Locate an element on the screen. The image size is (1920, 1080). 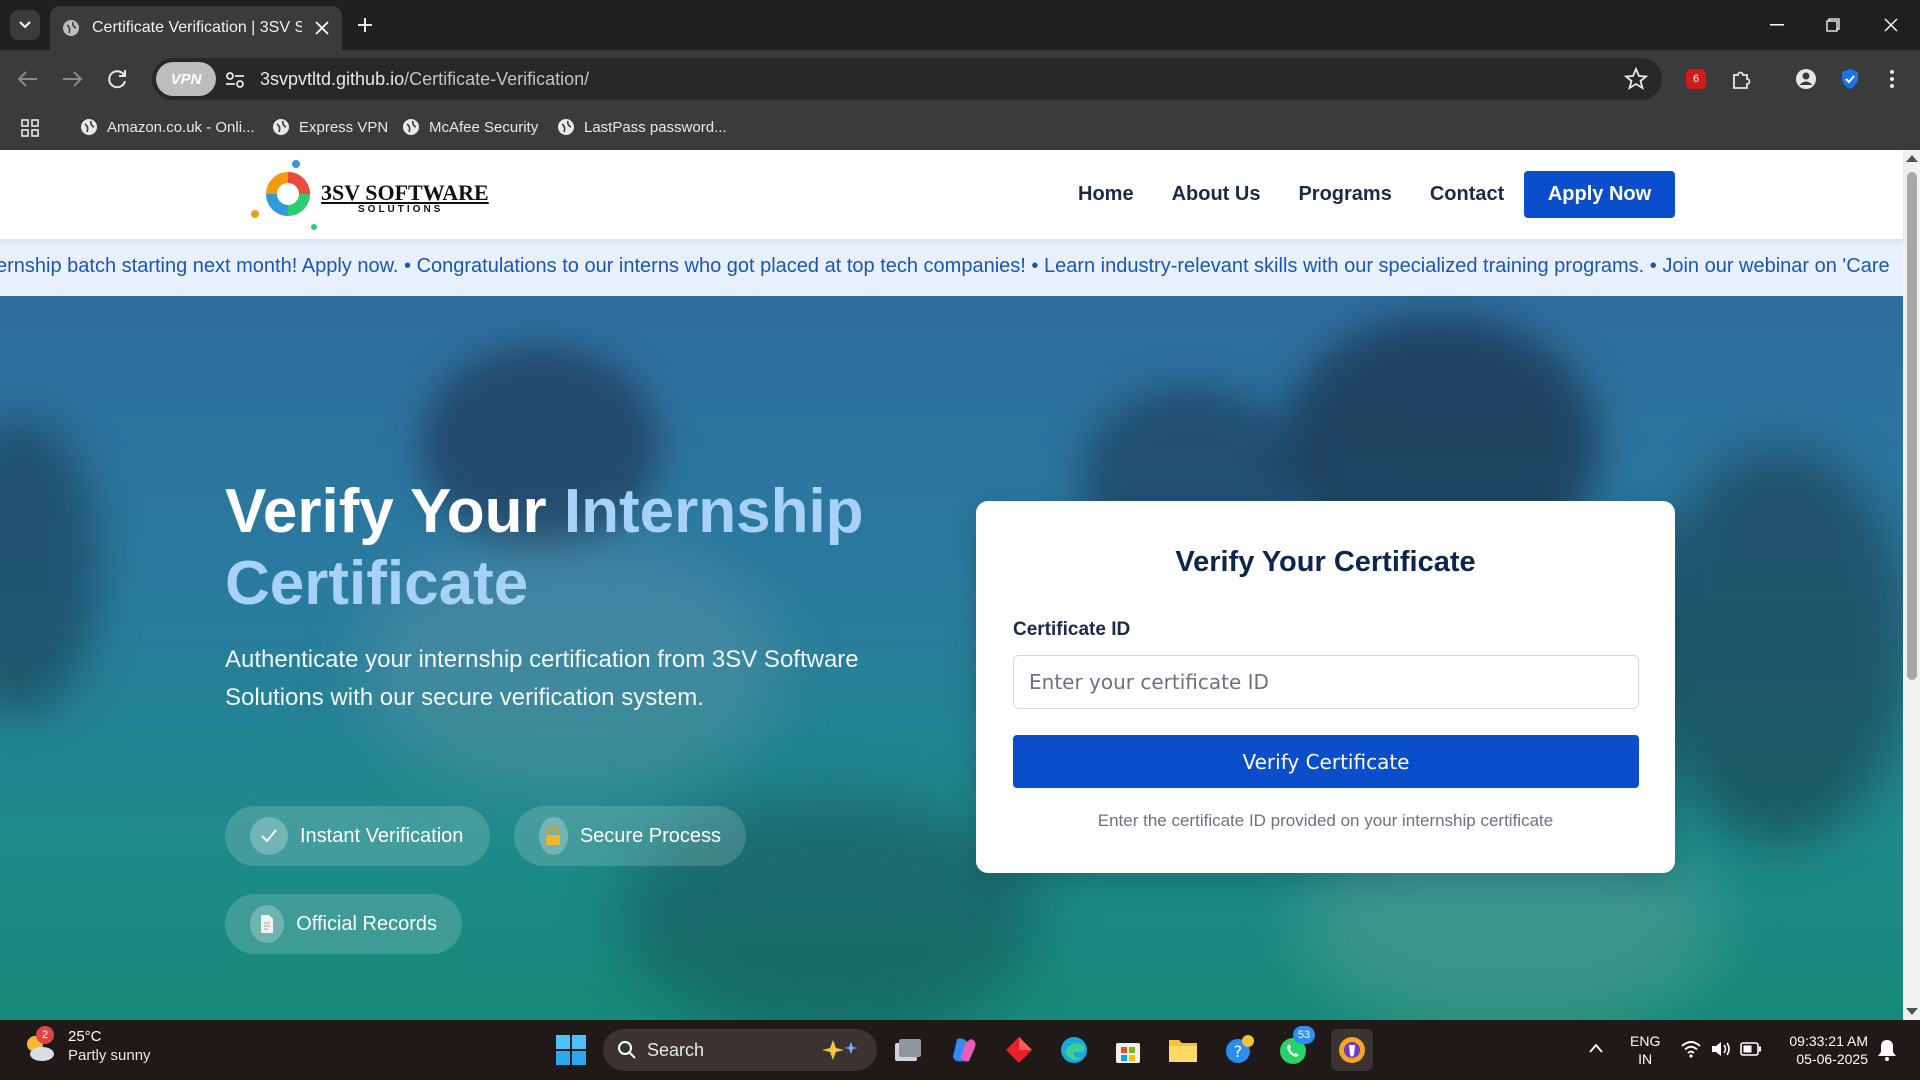
feature-instant-verification: Instant Verification is located at coordinates (357, 836).